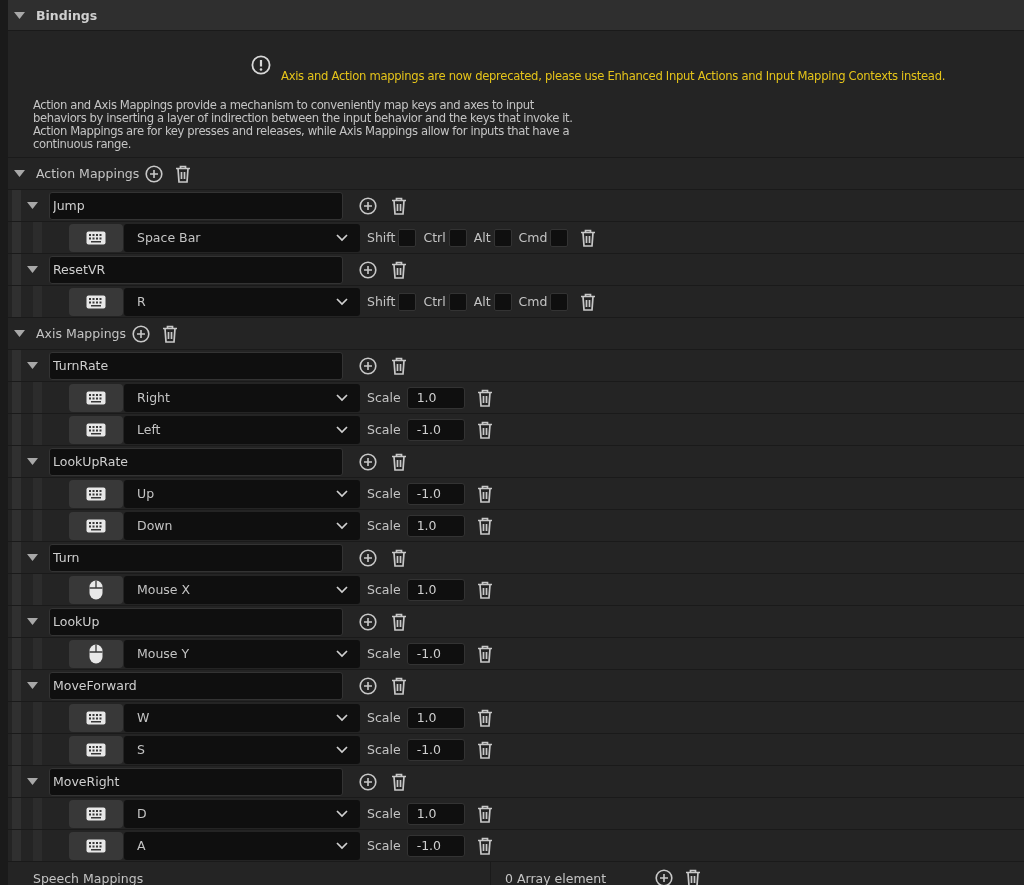  I want to click on key-dropdown: A, so click(242, 845).